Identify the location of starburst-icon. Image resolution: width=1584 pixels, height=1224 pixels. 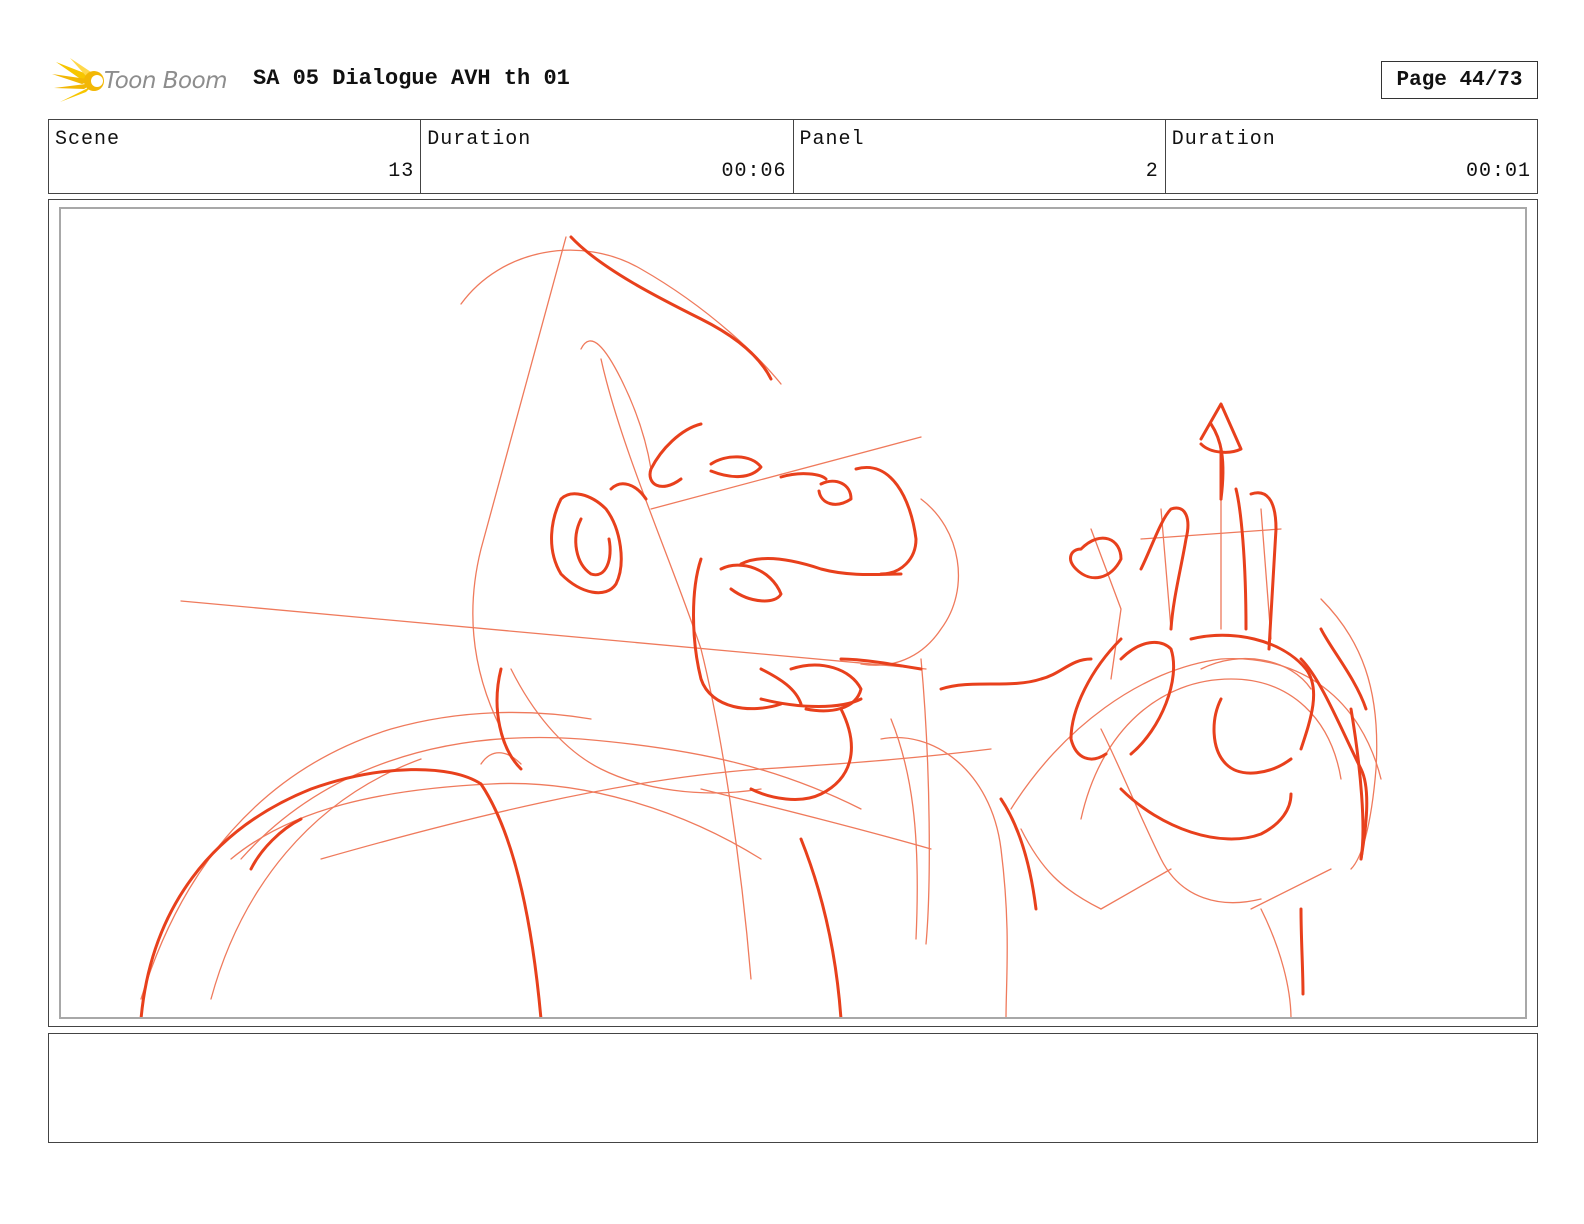
(78, 80).